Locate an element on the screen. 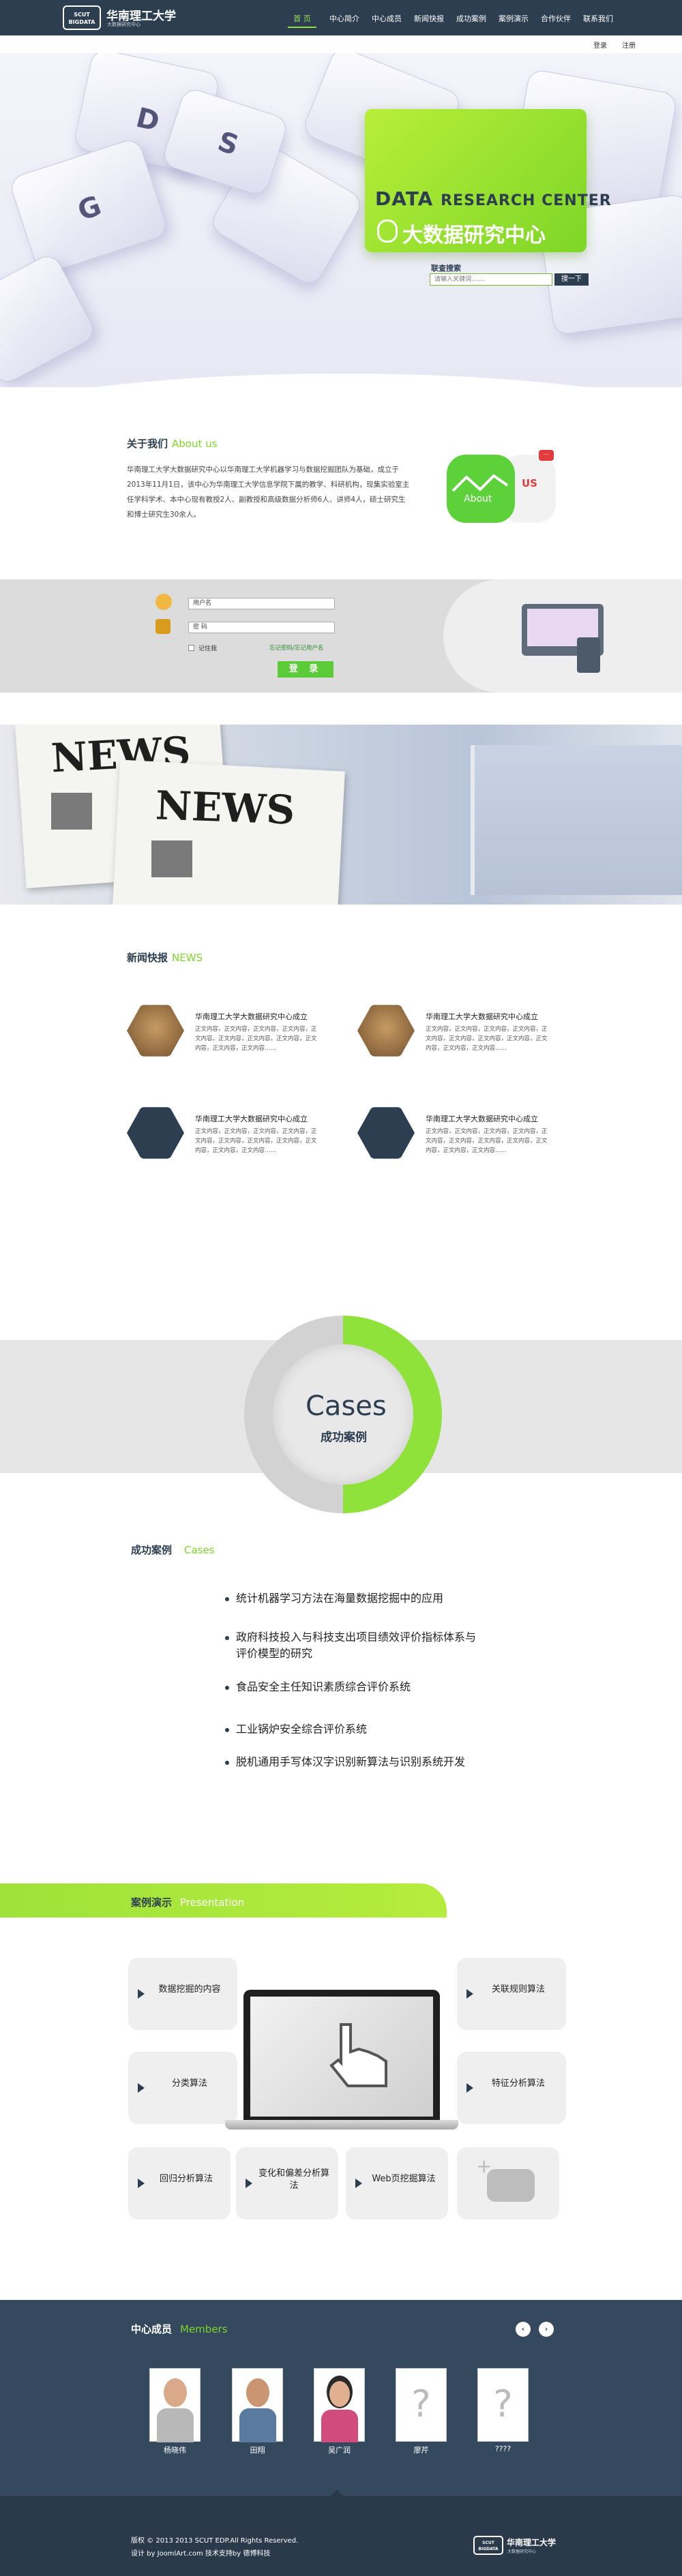 This screenshot has width=682, height=2576. hero-title-a: DATA is located at coordinates (405, 199).